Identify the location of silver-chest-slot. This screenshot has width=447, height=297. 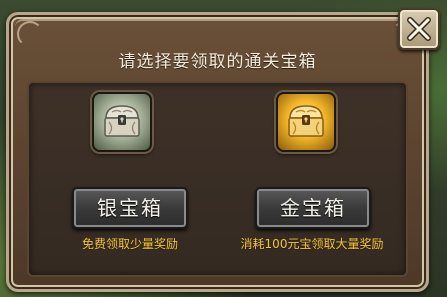
(122, 122).